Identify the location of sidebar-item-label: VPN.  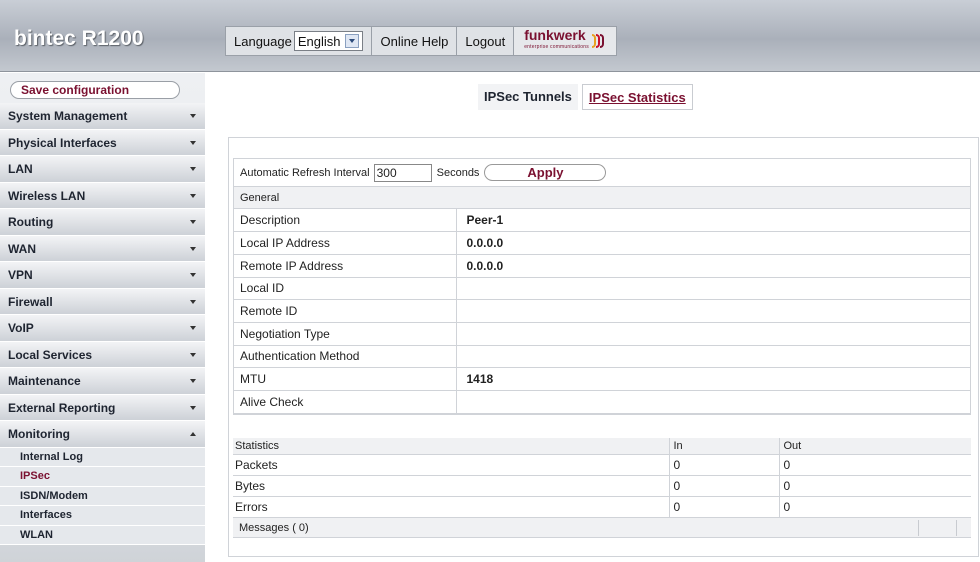
(20, 275).